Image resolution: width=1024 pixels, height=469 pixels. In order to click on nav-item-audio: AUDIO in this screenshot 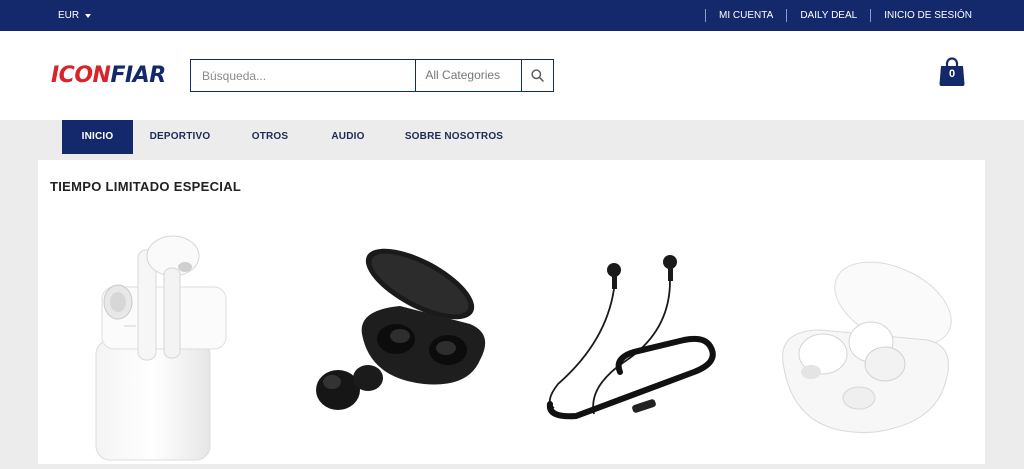, I will do `click(348, 137)`.